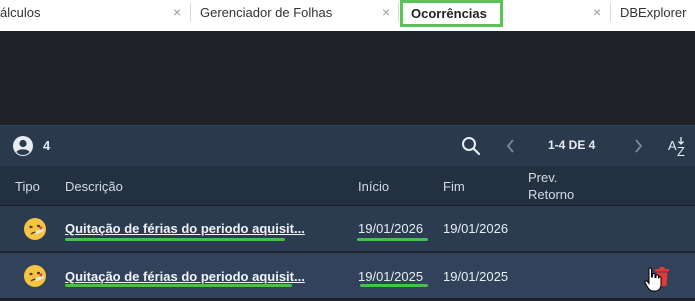  Describe the element at coordinates (638, 148) in the screenshot. I see `chevron-right-icon` at that location.